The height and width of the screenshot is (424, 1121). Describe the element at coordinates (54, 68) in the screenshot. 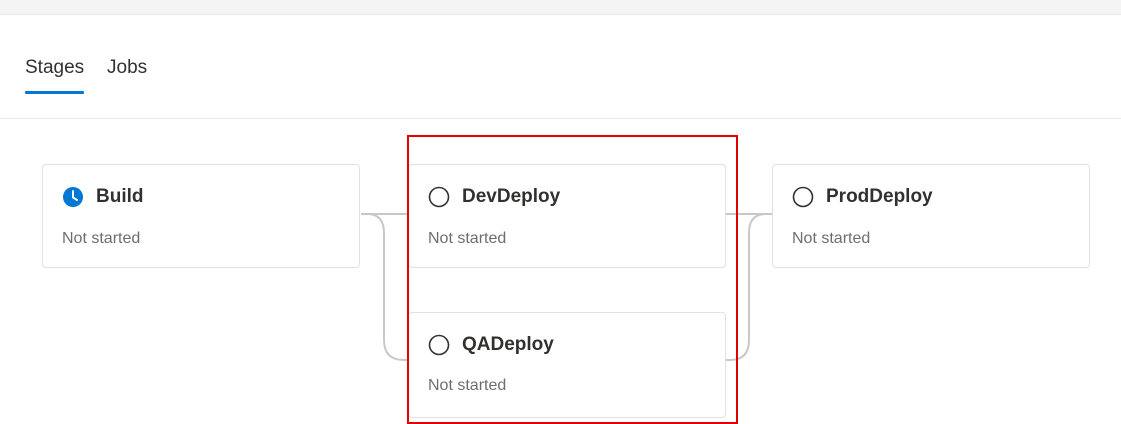

I see `tab-stages: Stages` at that location.